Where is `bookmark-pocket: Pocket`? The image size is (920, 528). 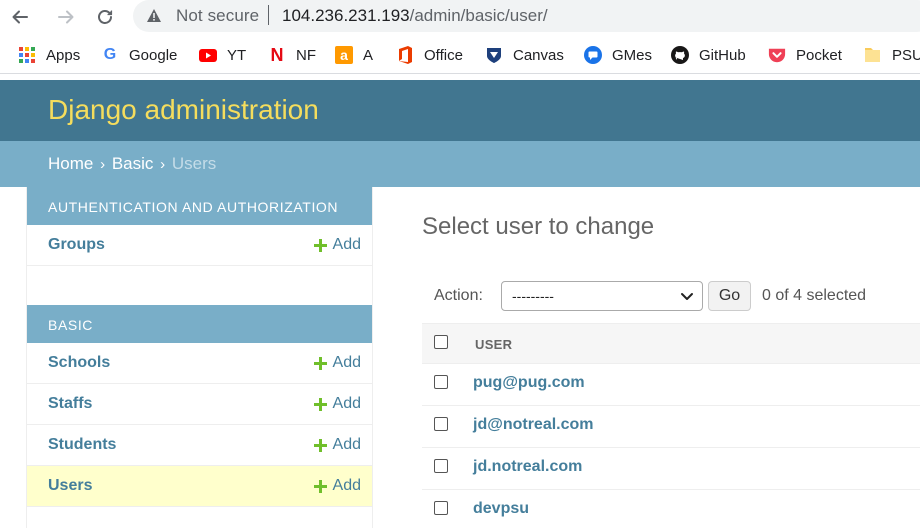 bookmark-pocket: Pocket is located at coordinates (805, 55).